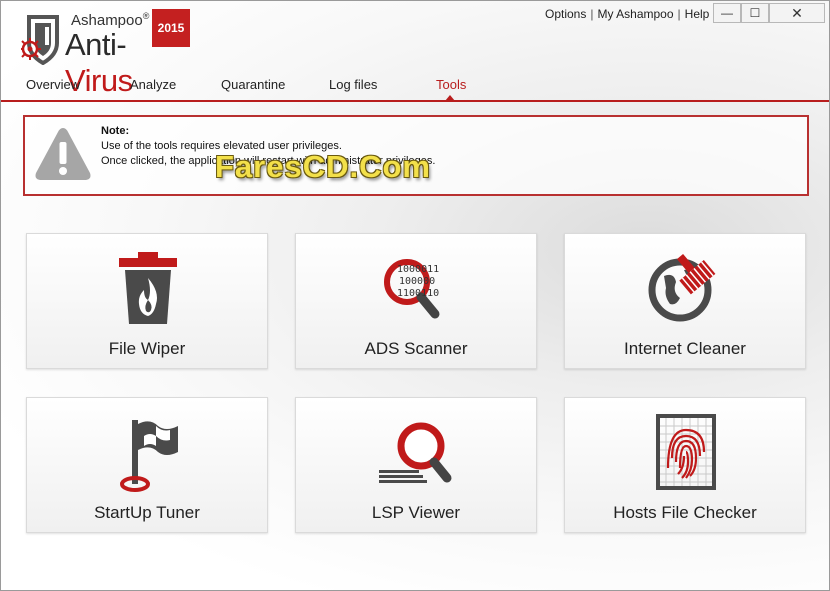  What do you see at coordinates (797, 13) in the screenshot?
I see `close-button: ✕` at bounding box center [797, 13].